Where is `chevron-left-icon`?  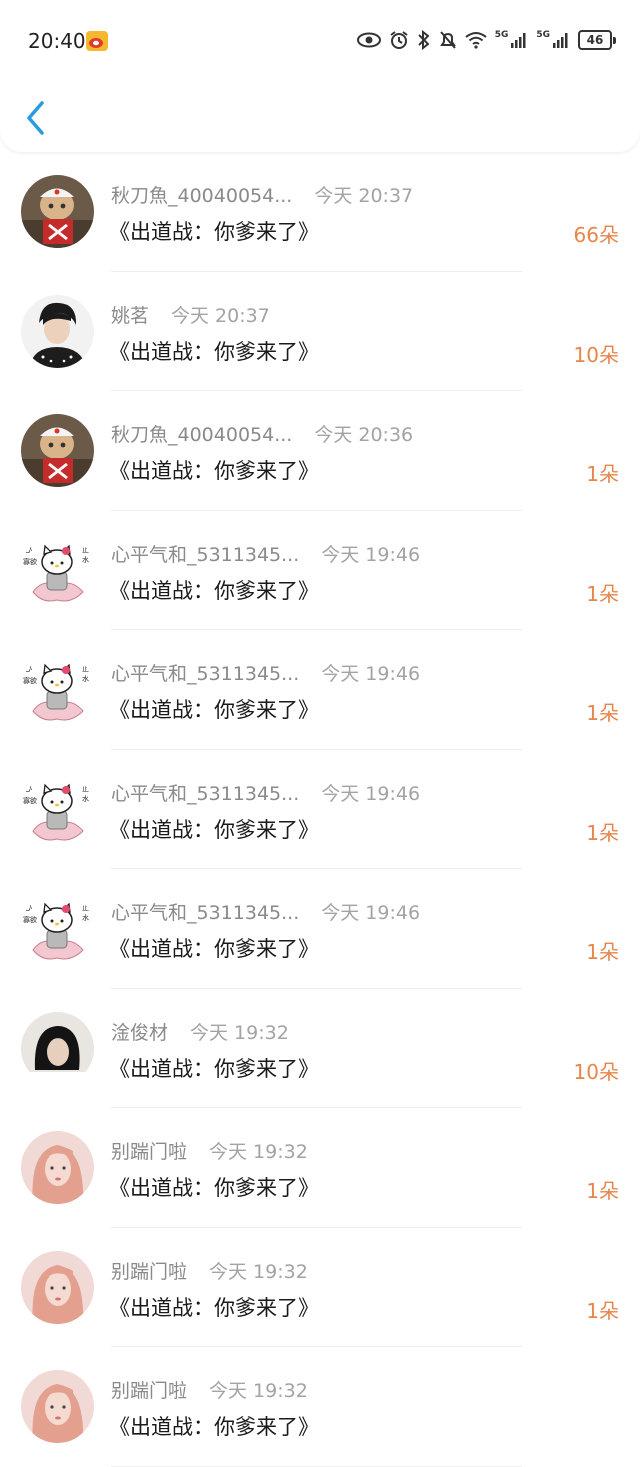
chevron-left-icon is located at coordinates (35, 118).